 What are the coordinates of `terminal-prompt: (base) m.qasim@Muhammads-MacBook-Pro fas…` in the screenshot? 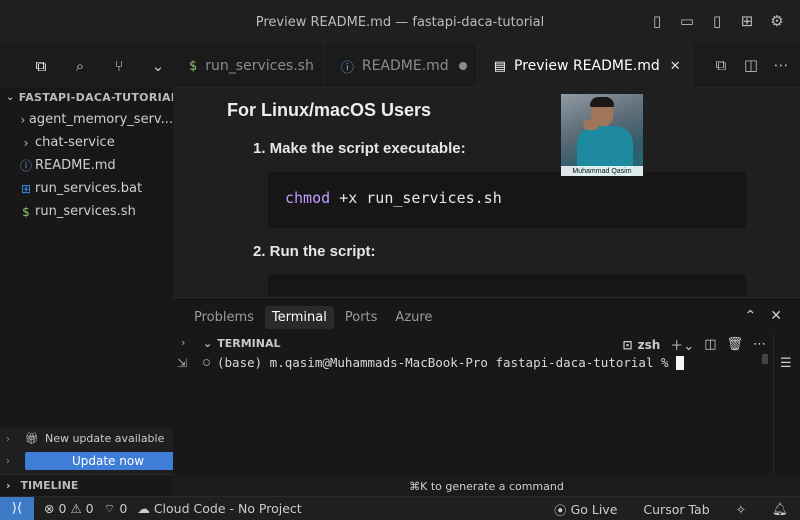 It's located at (443, 362).